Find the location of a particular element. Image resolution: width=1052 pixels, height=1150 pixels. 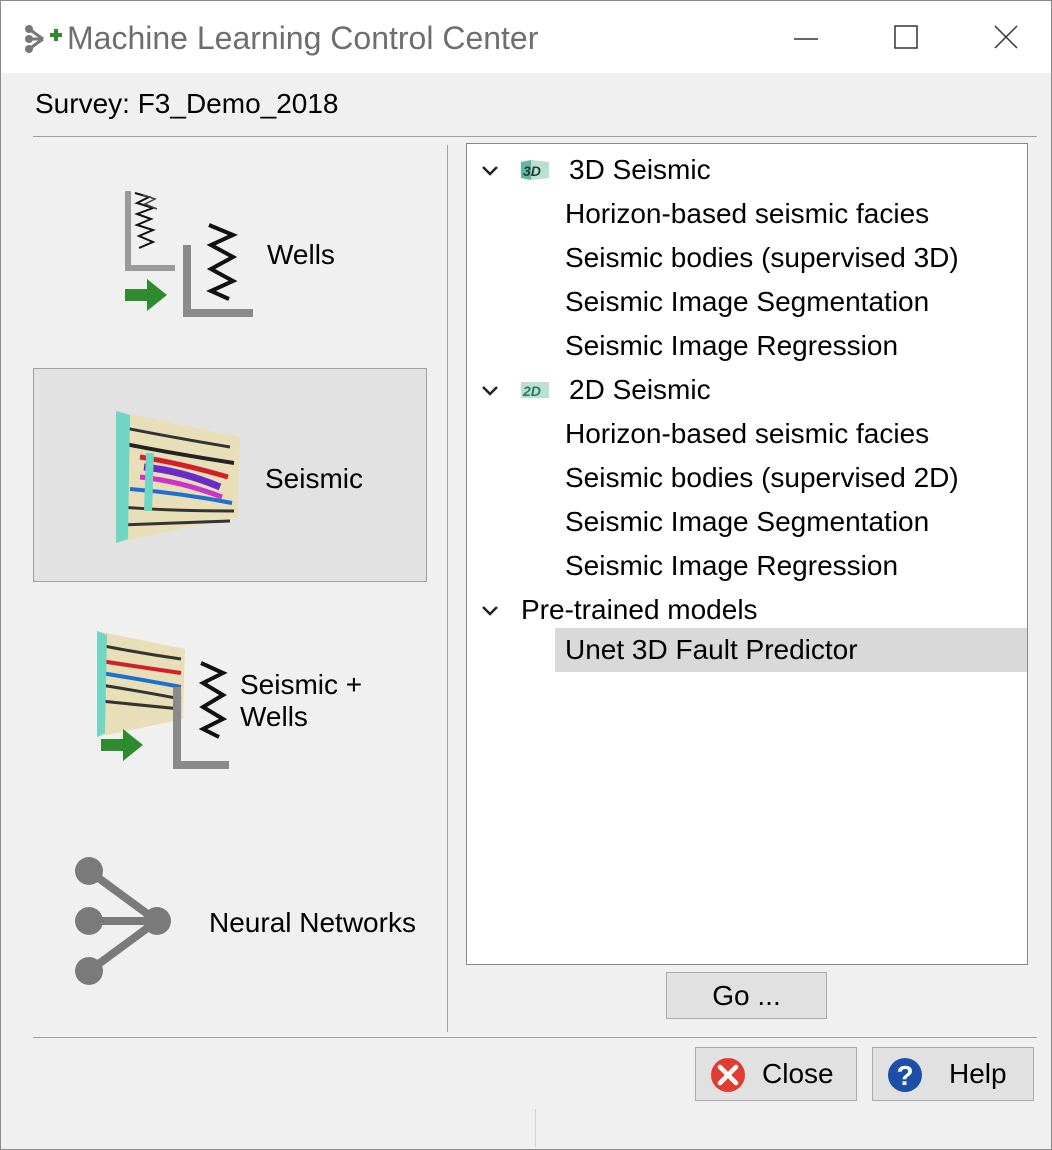

category-wells: Wells is located at coordinates (230, 252).